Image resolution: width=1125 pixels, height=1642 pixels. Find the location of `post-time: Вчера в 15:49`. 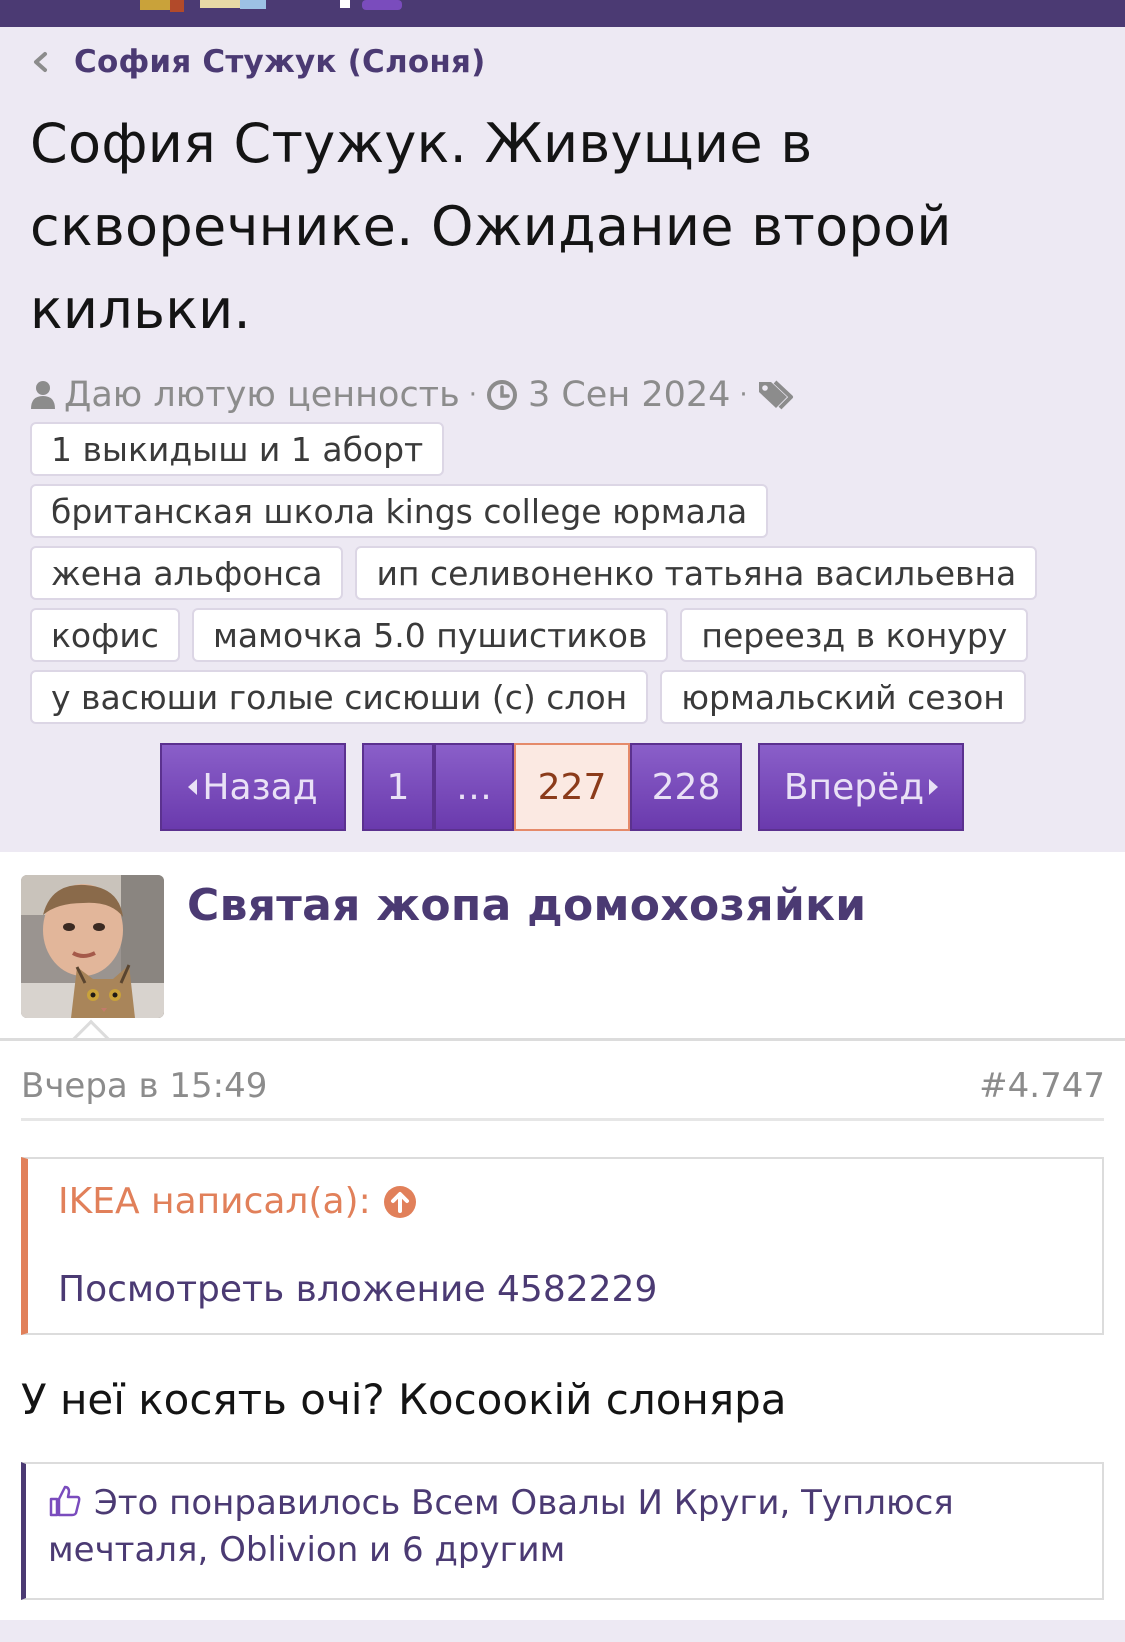

post-time: Вчера в 15:49 is located at coordinates (144, 1086).